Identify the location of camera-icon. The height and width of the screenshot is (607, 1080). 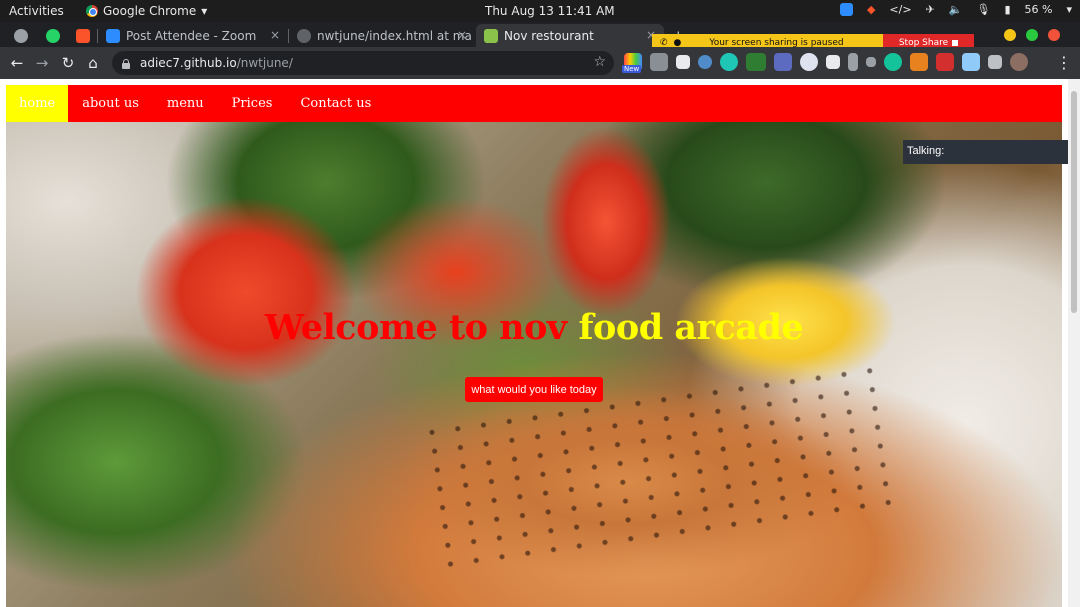
(659, 62).